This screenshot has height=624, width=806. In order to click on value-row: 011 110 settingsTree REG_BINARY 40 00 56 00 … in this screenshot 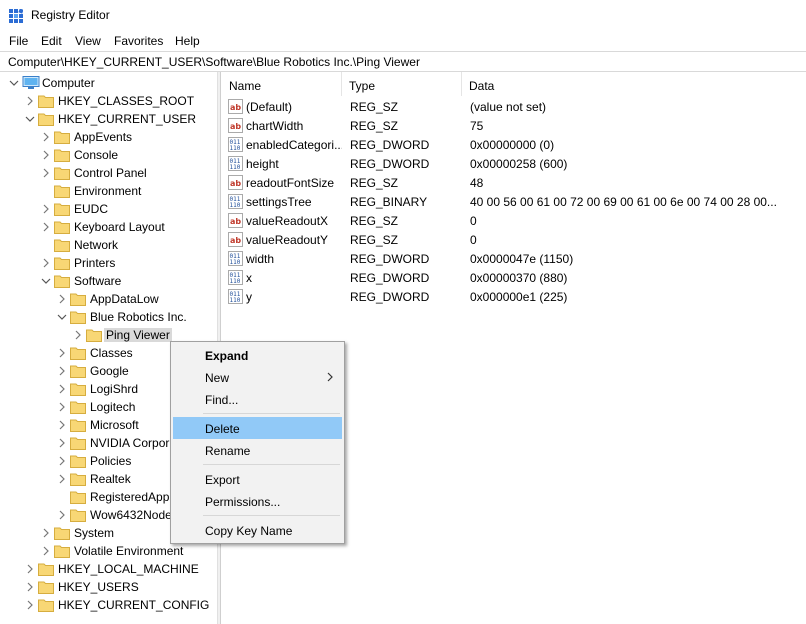, I will do `click(514, 201)`.